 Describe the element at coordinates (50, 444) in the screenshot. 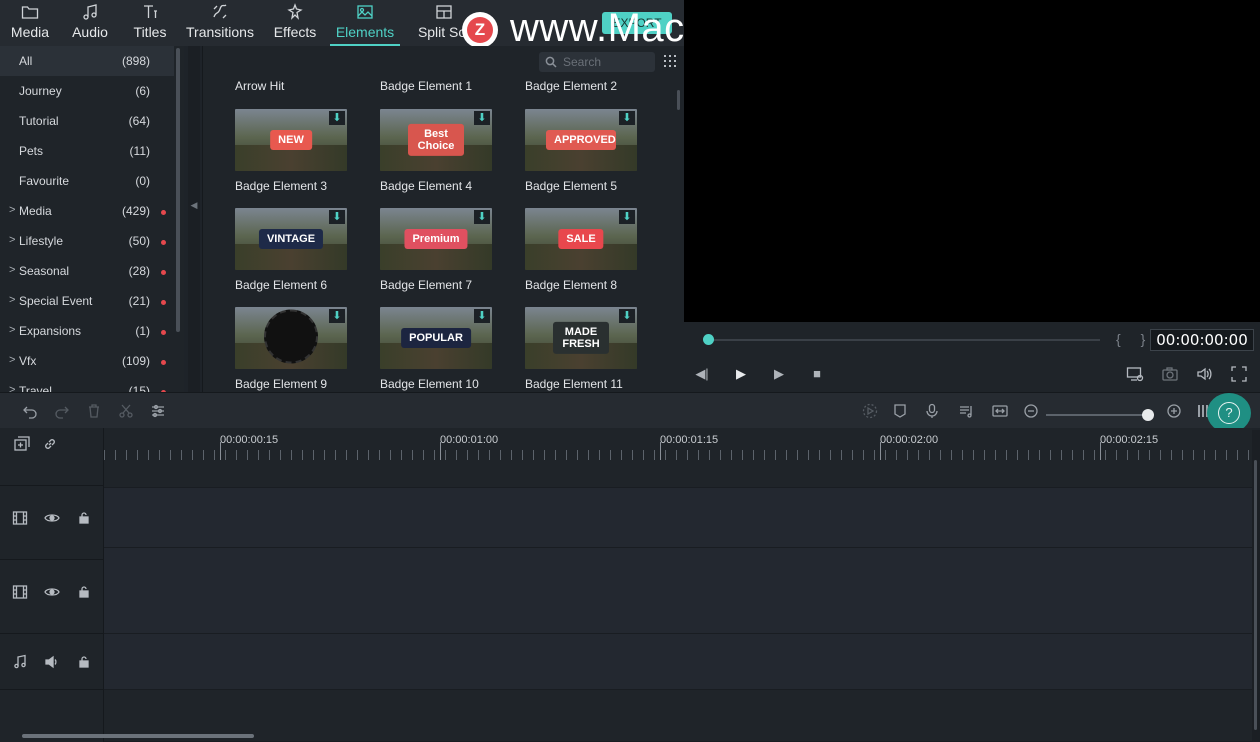

I see `link-icon` at that location.